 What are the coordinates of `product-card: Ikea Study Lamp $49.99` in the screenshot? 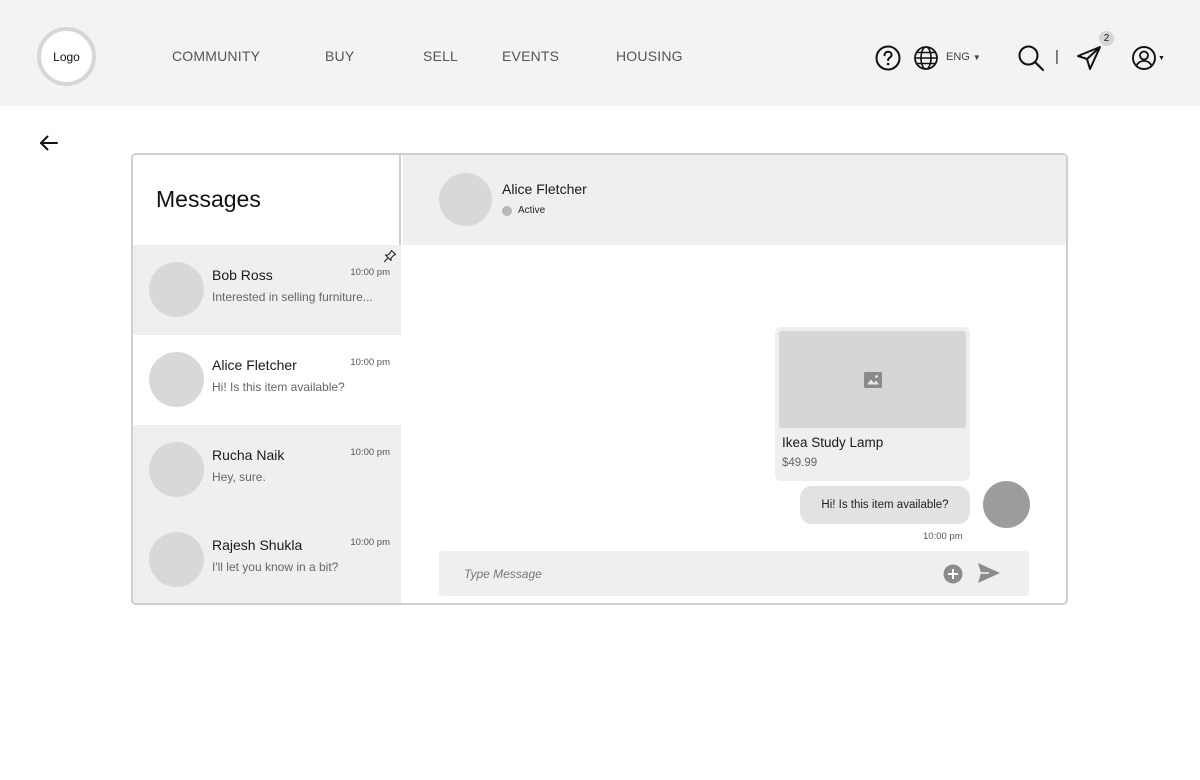 It's located at (872, 404).